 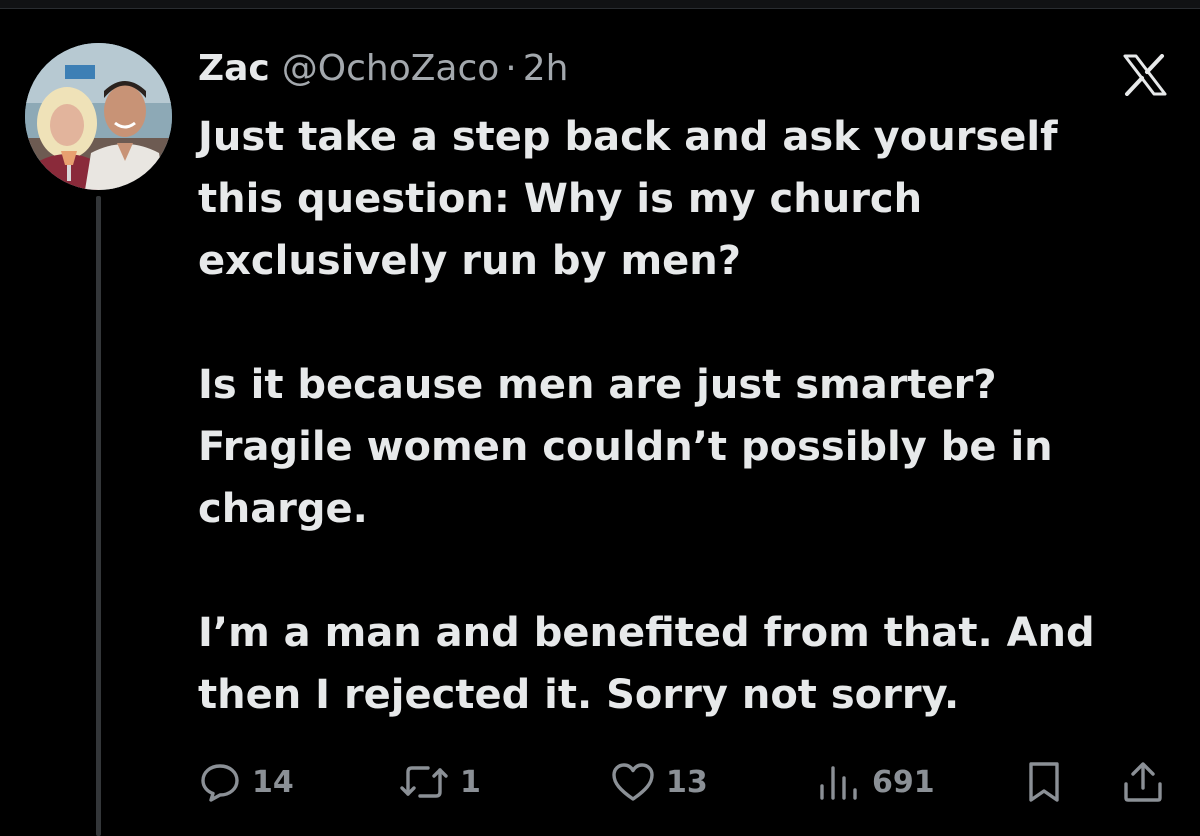 I want to click on heart-icon, so click(x=633, y=782).